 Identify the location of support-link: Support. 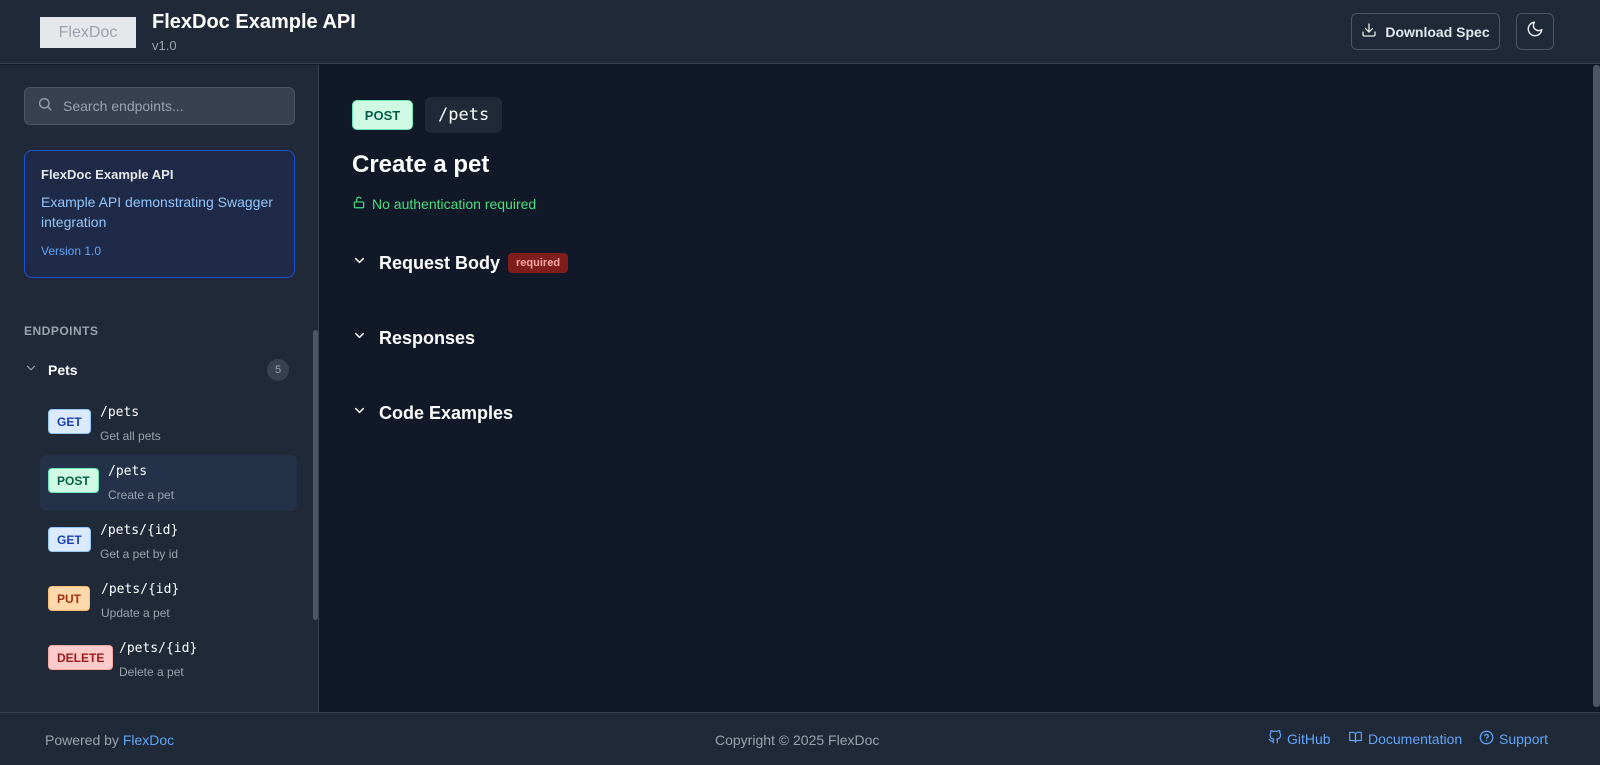
(1513, 739).